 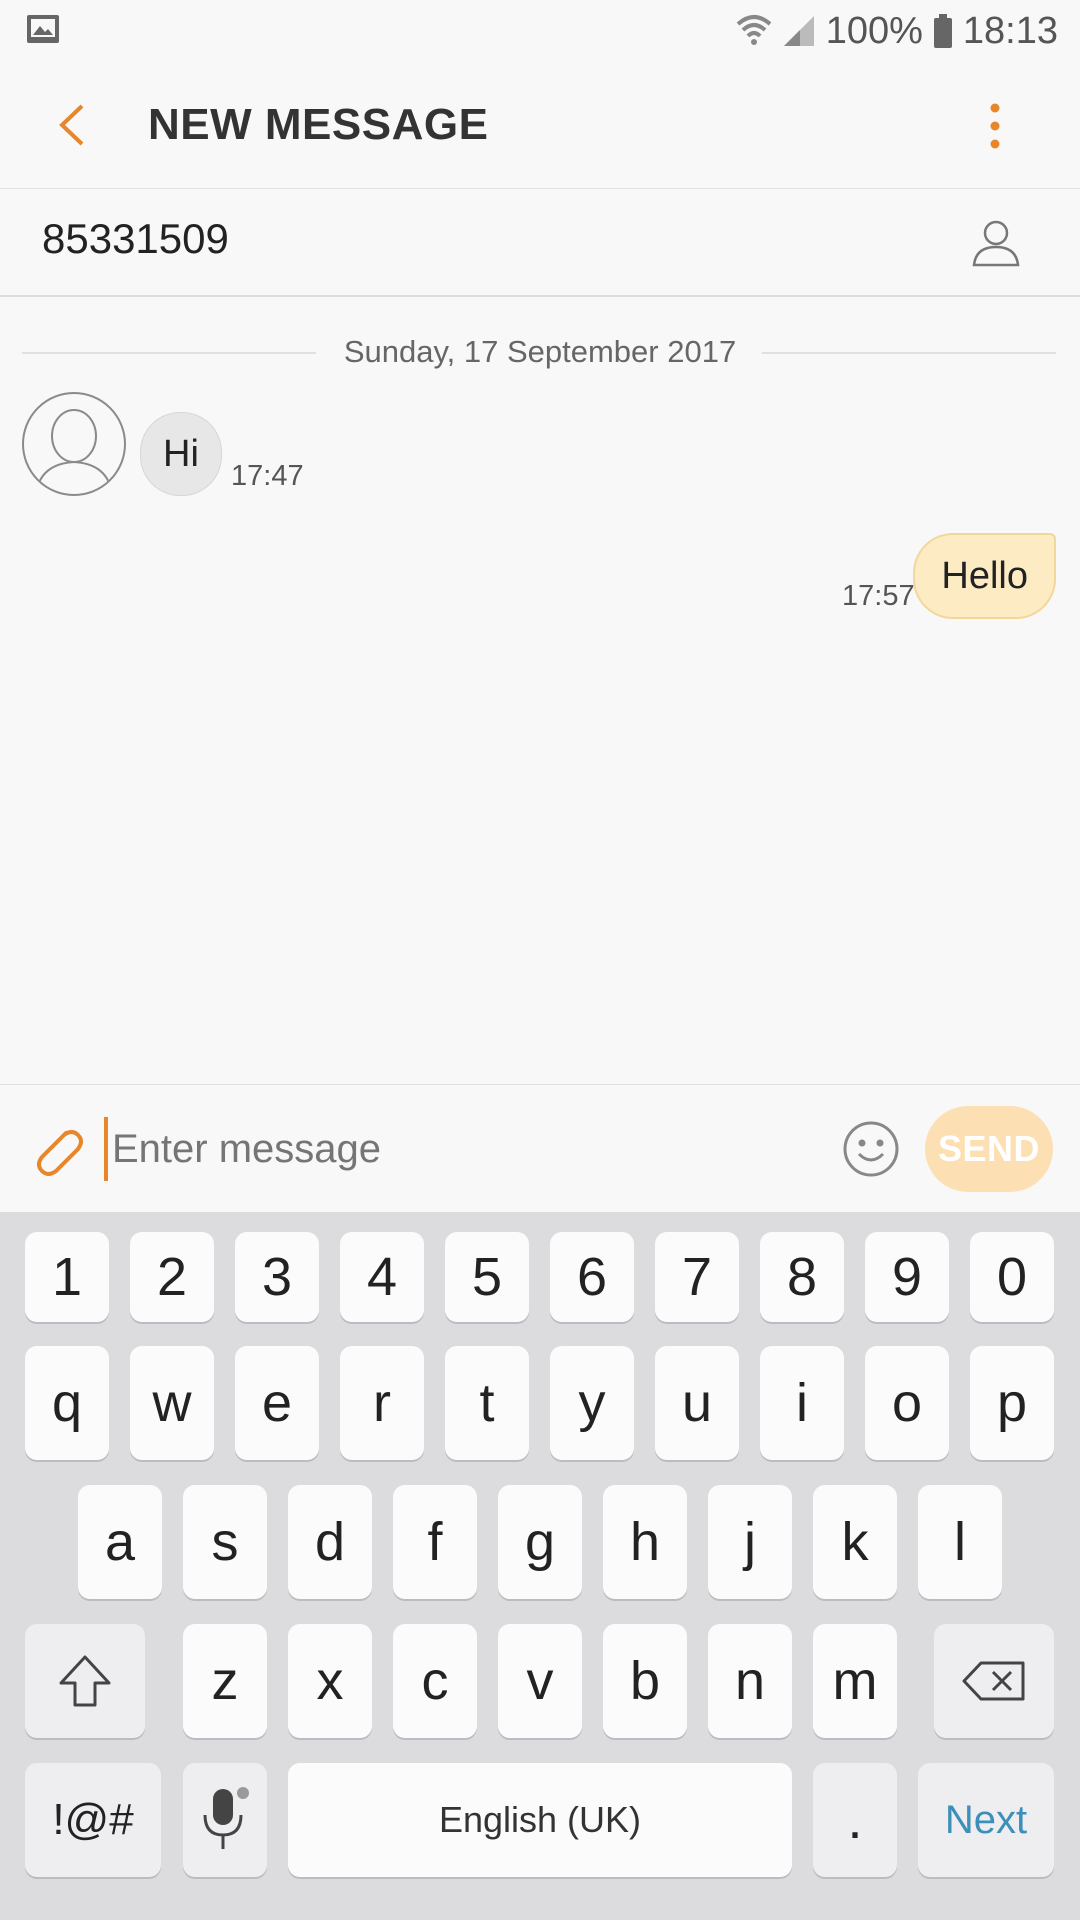 I want to click on key-m: m, so click(x=855, y=1681).